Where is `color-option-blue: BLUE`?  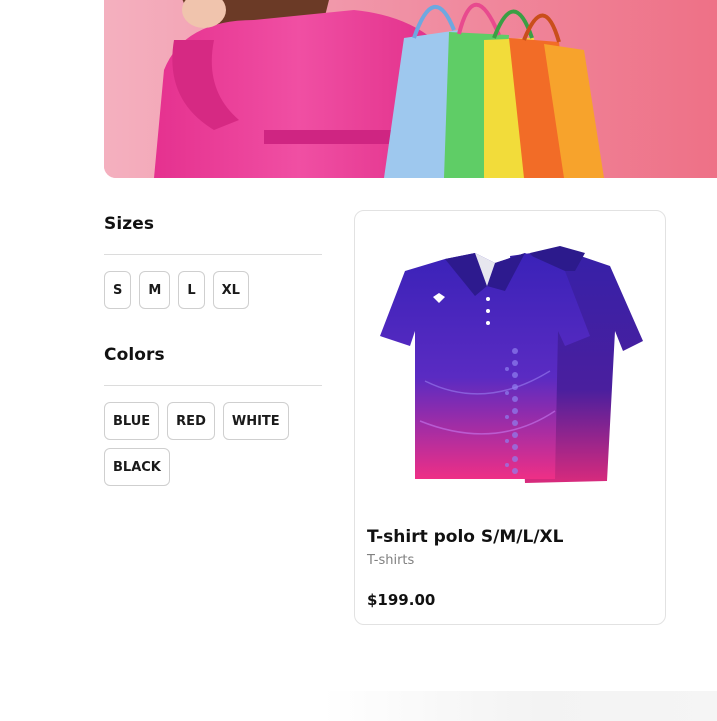
color-option-blue: BLUE is located at coordinates (132, 421).